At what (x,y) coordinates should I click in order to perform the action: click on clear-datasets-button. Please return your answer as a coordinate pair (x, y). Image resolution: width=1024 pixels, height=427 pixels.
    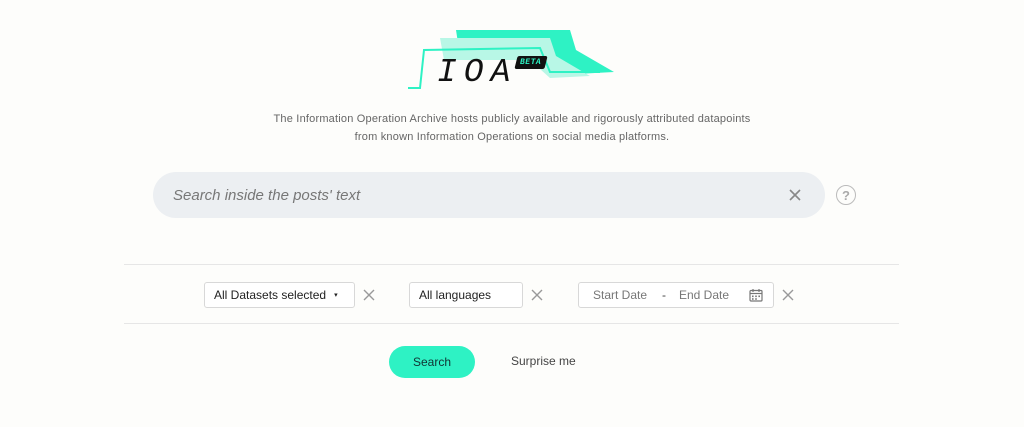
    Looking at the image, I should click on (369, 295).